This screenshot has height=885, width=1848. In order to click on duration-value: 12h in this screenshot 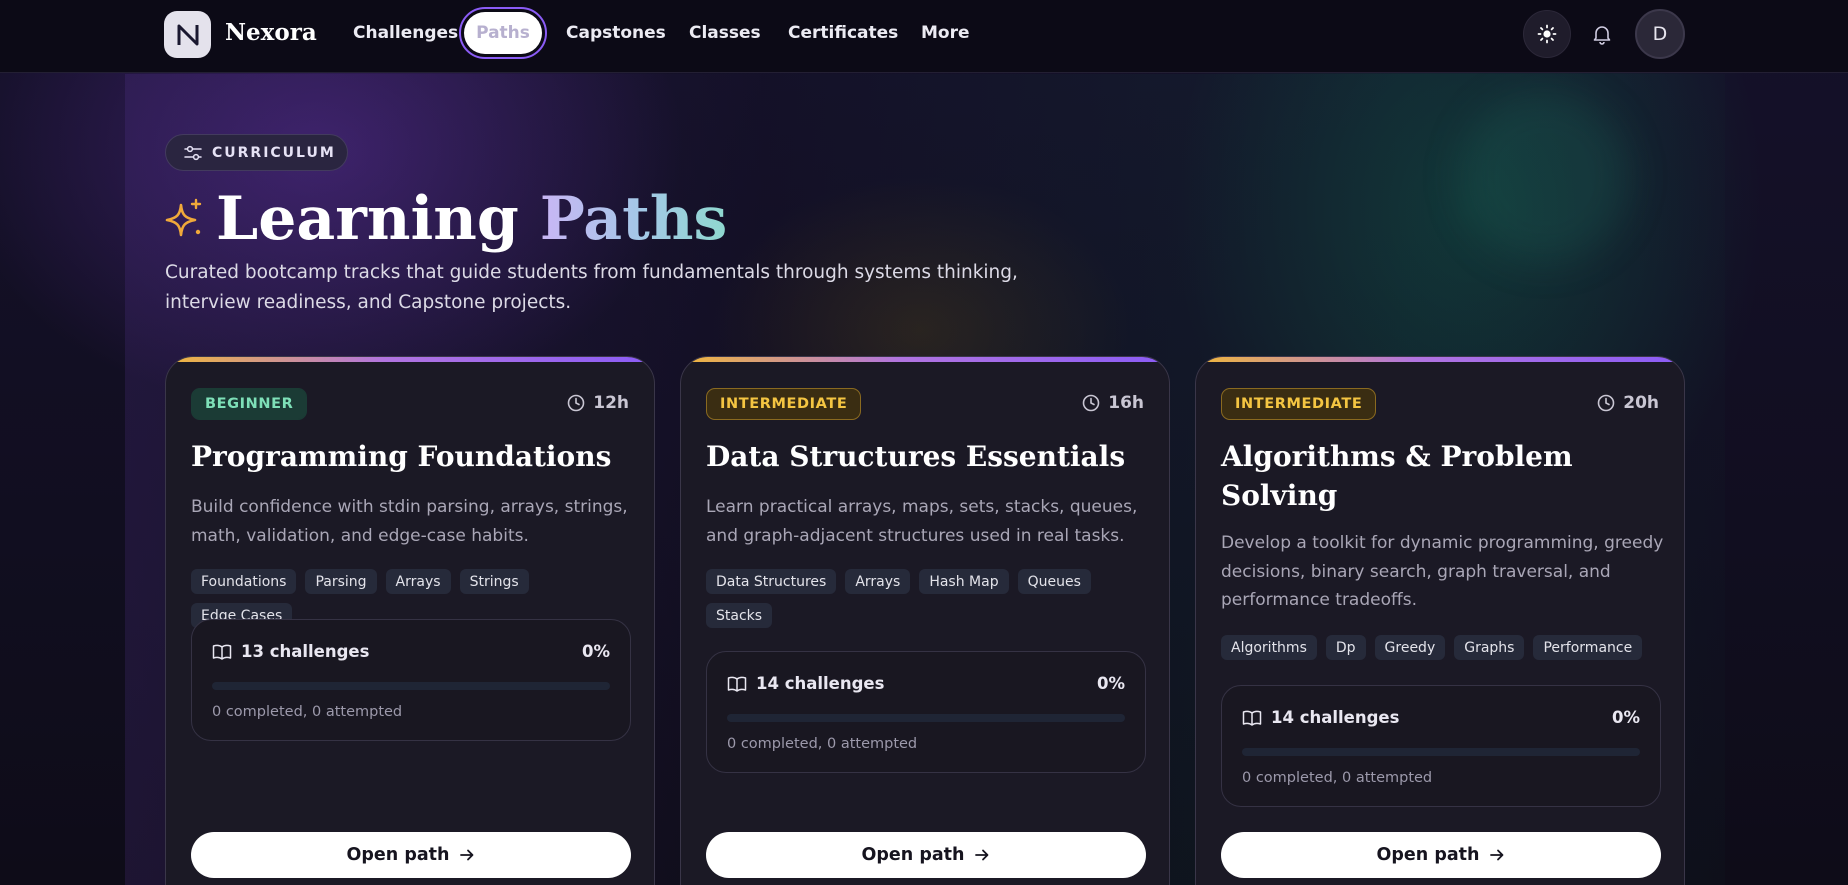, I will do `click(611, 403)`.